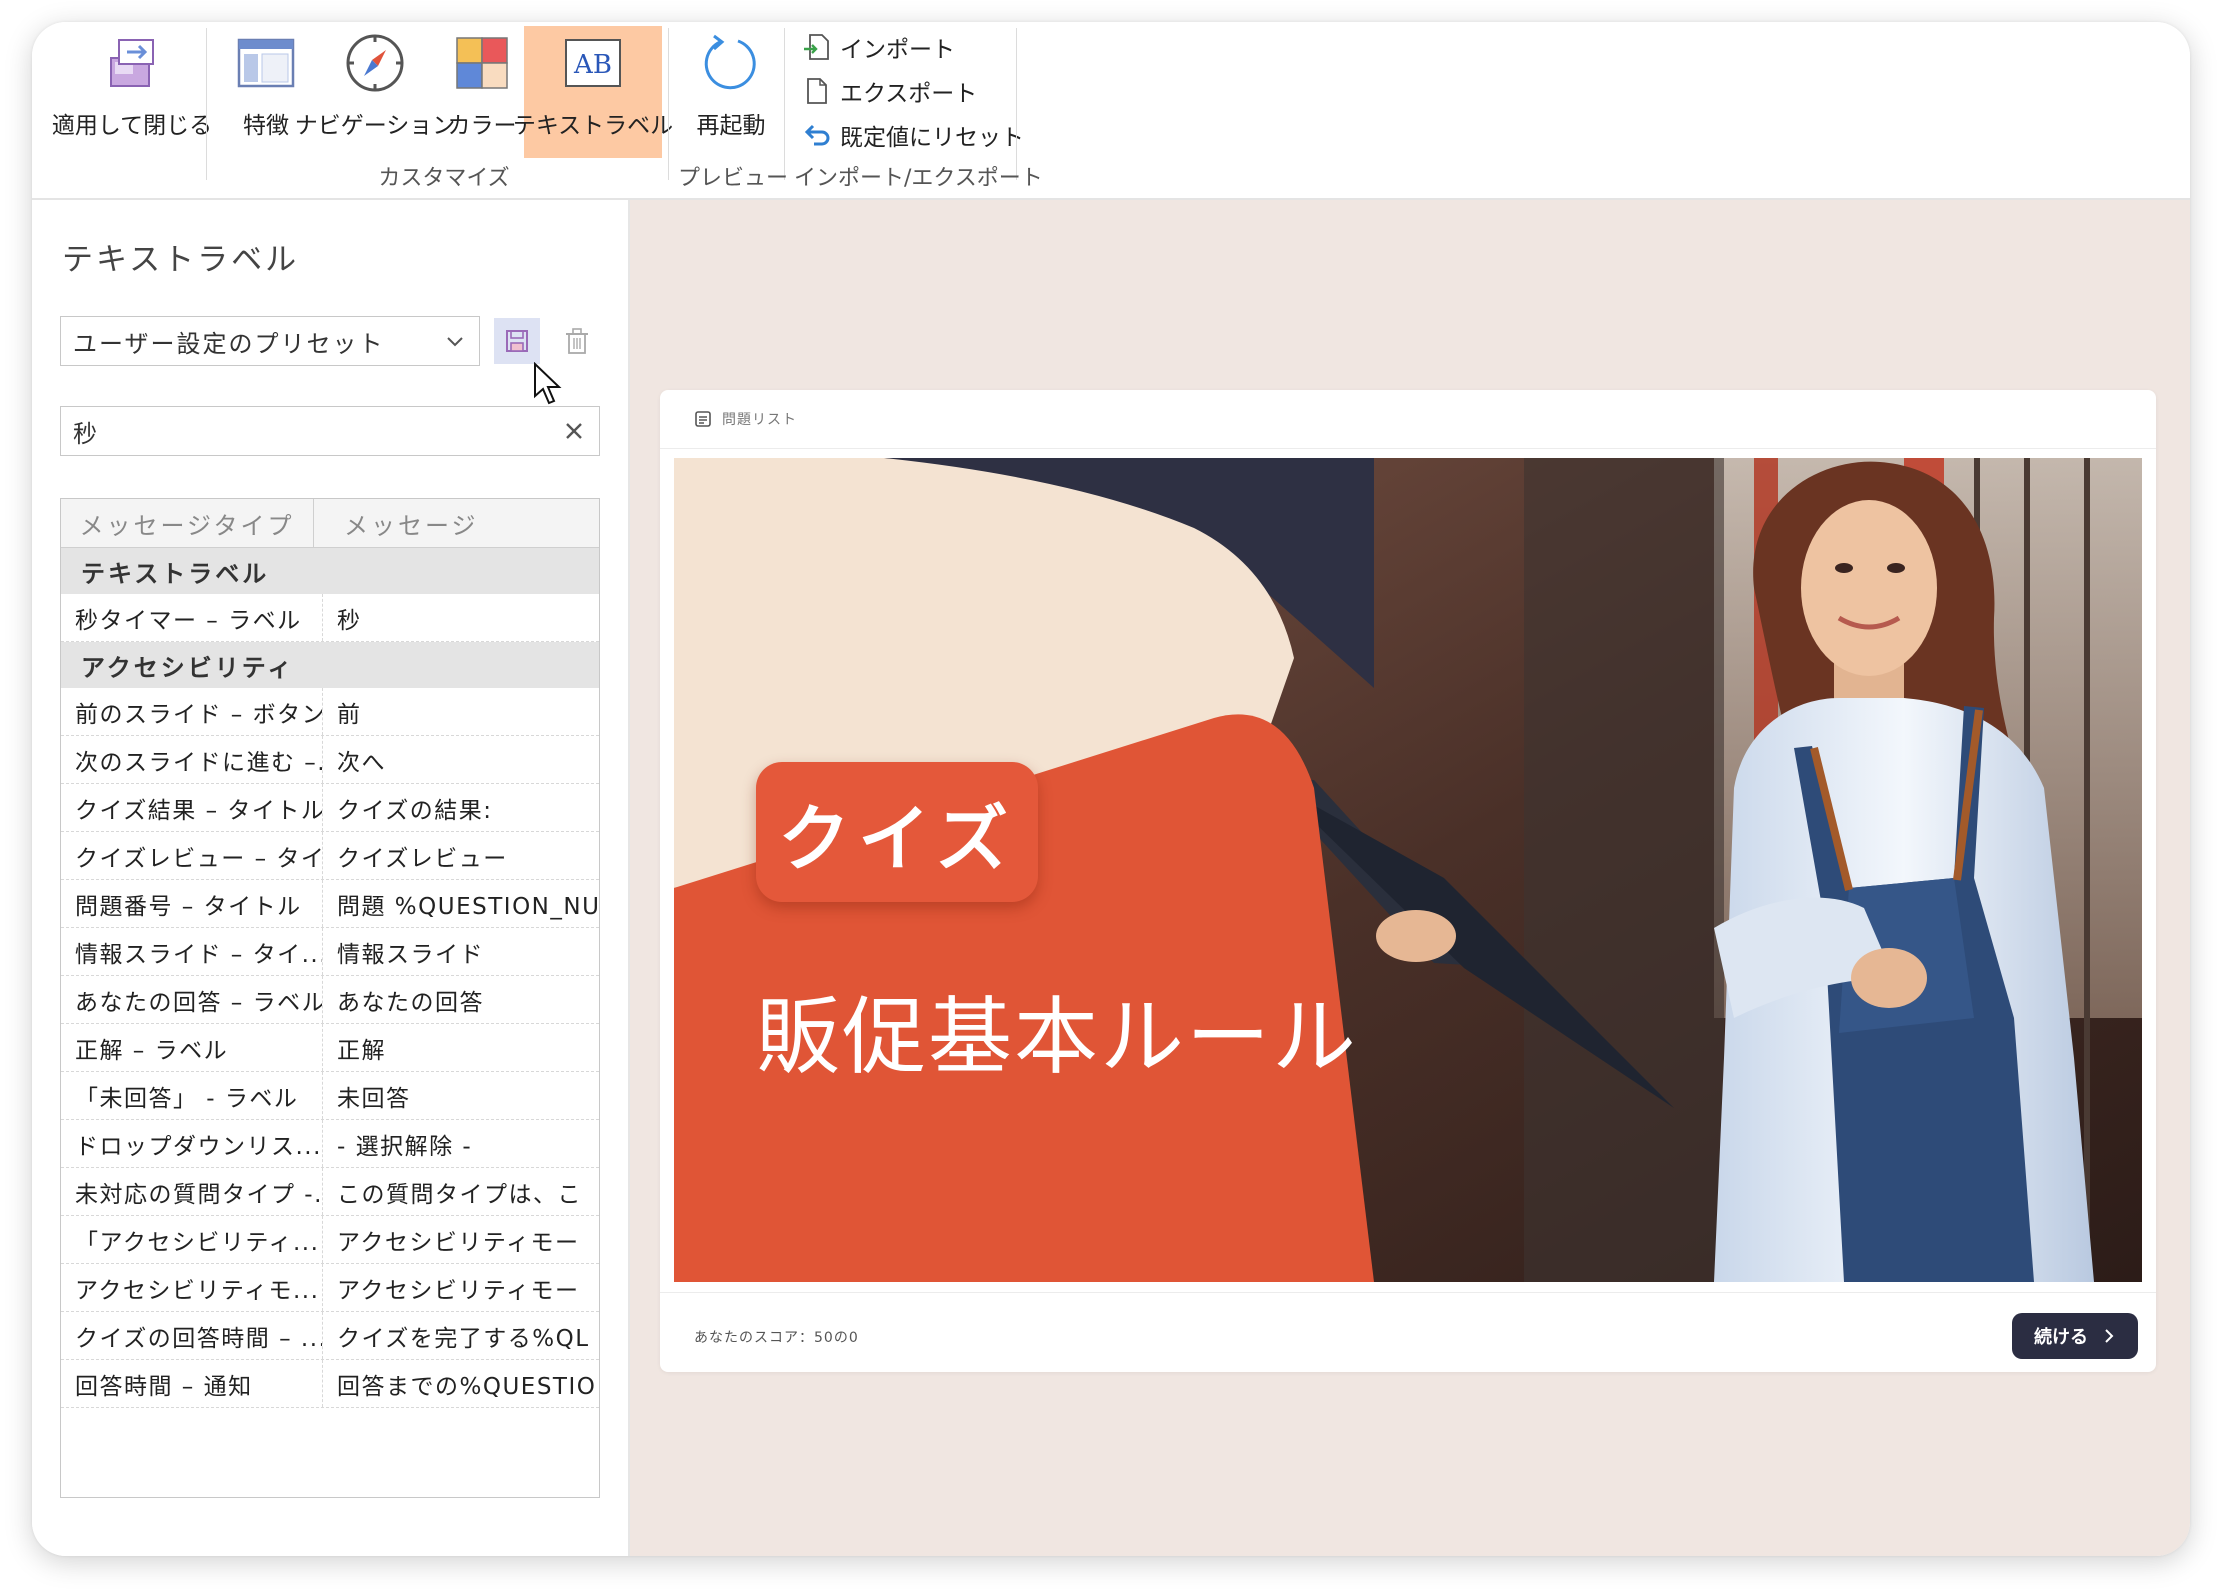 This screenshot has height=1596, width=2220. Describe the element at coordinates (482, 92) in the screenshot. I see `color-button: カラー` at that location.